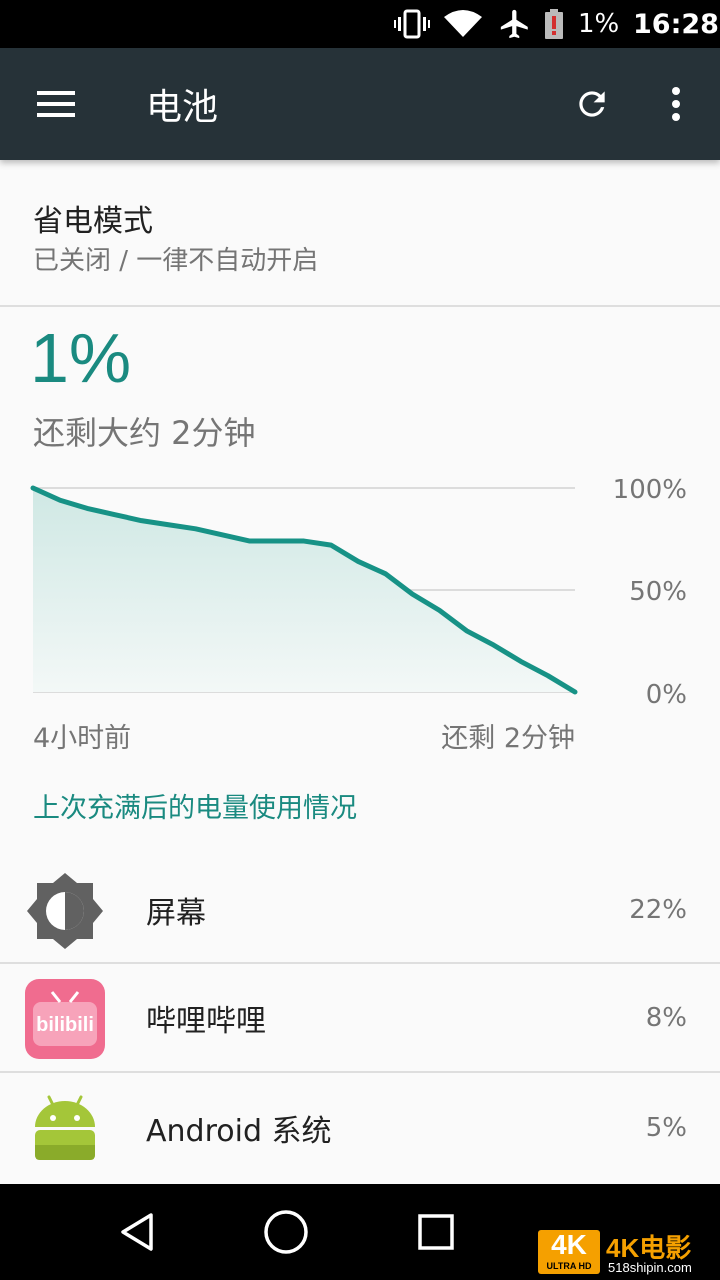  Describe the element at coordinates (360, 24) in the screenshot. I see `status-bar: 1% 16:28` at that location.